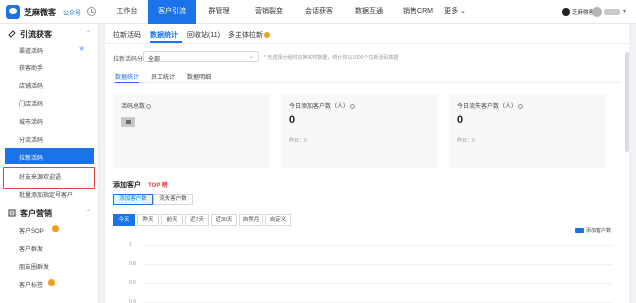 This screenshot has width=636, height=303. Describe the element at coordinates (132, 283) in the screenshot. I see `y-tick-label: 0.6` at that location.